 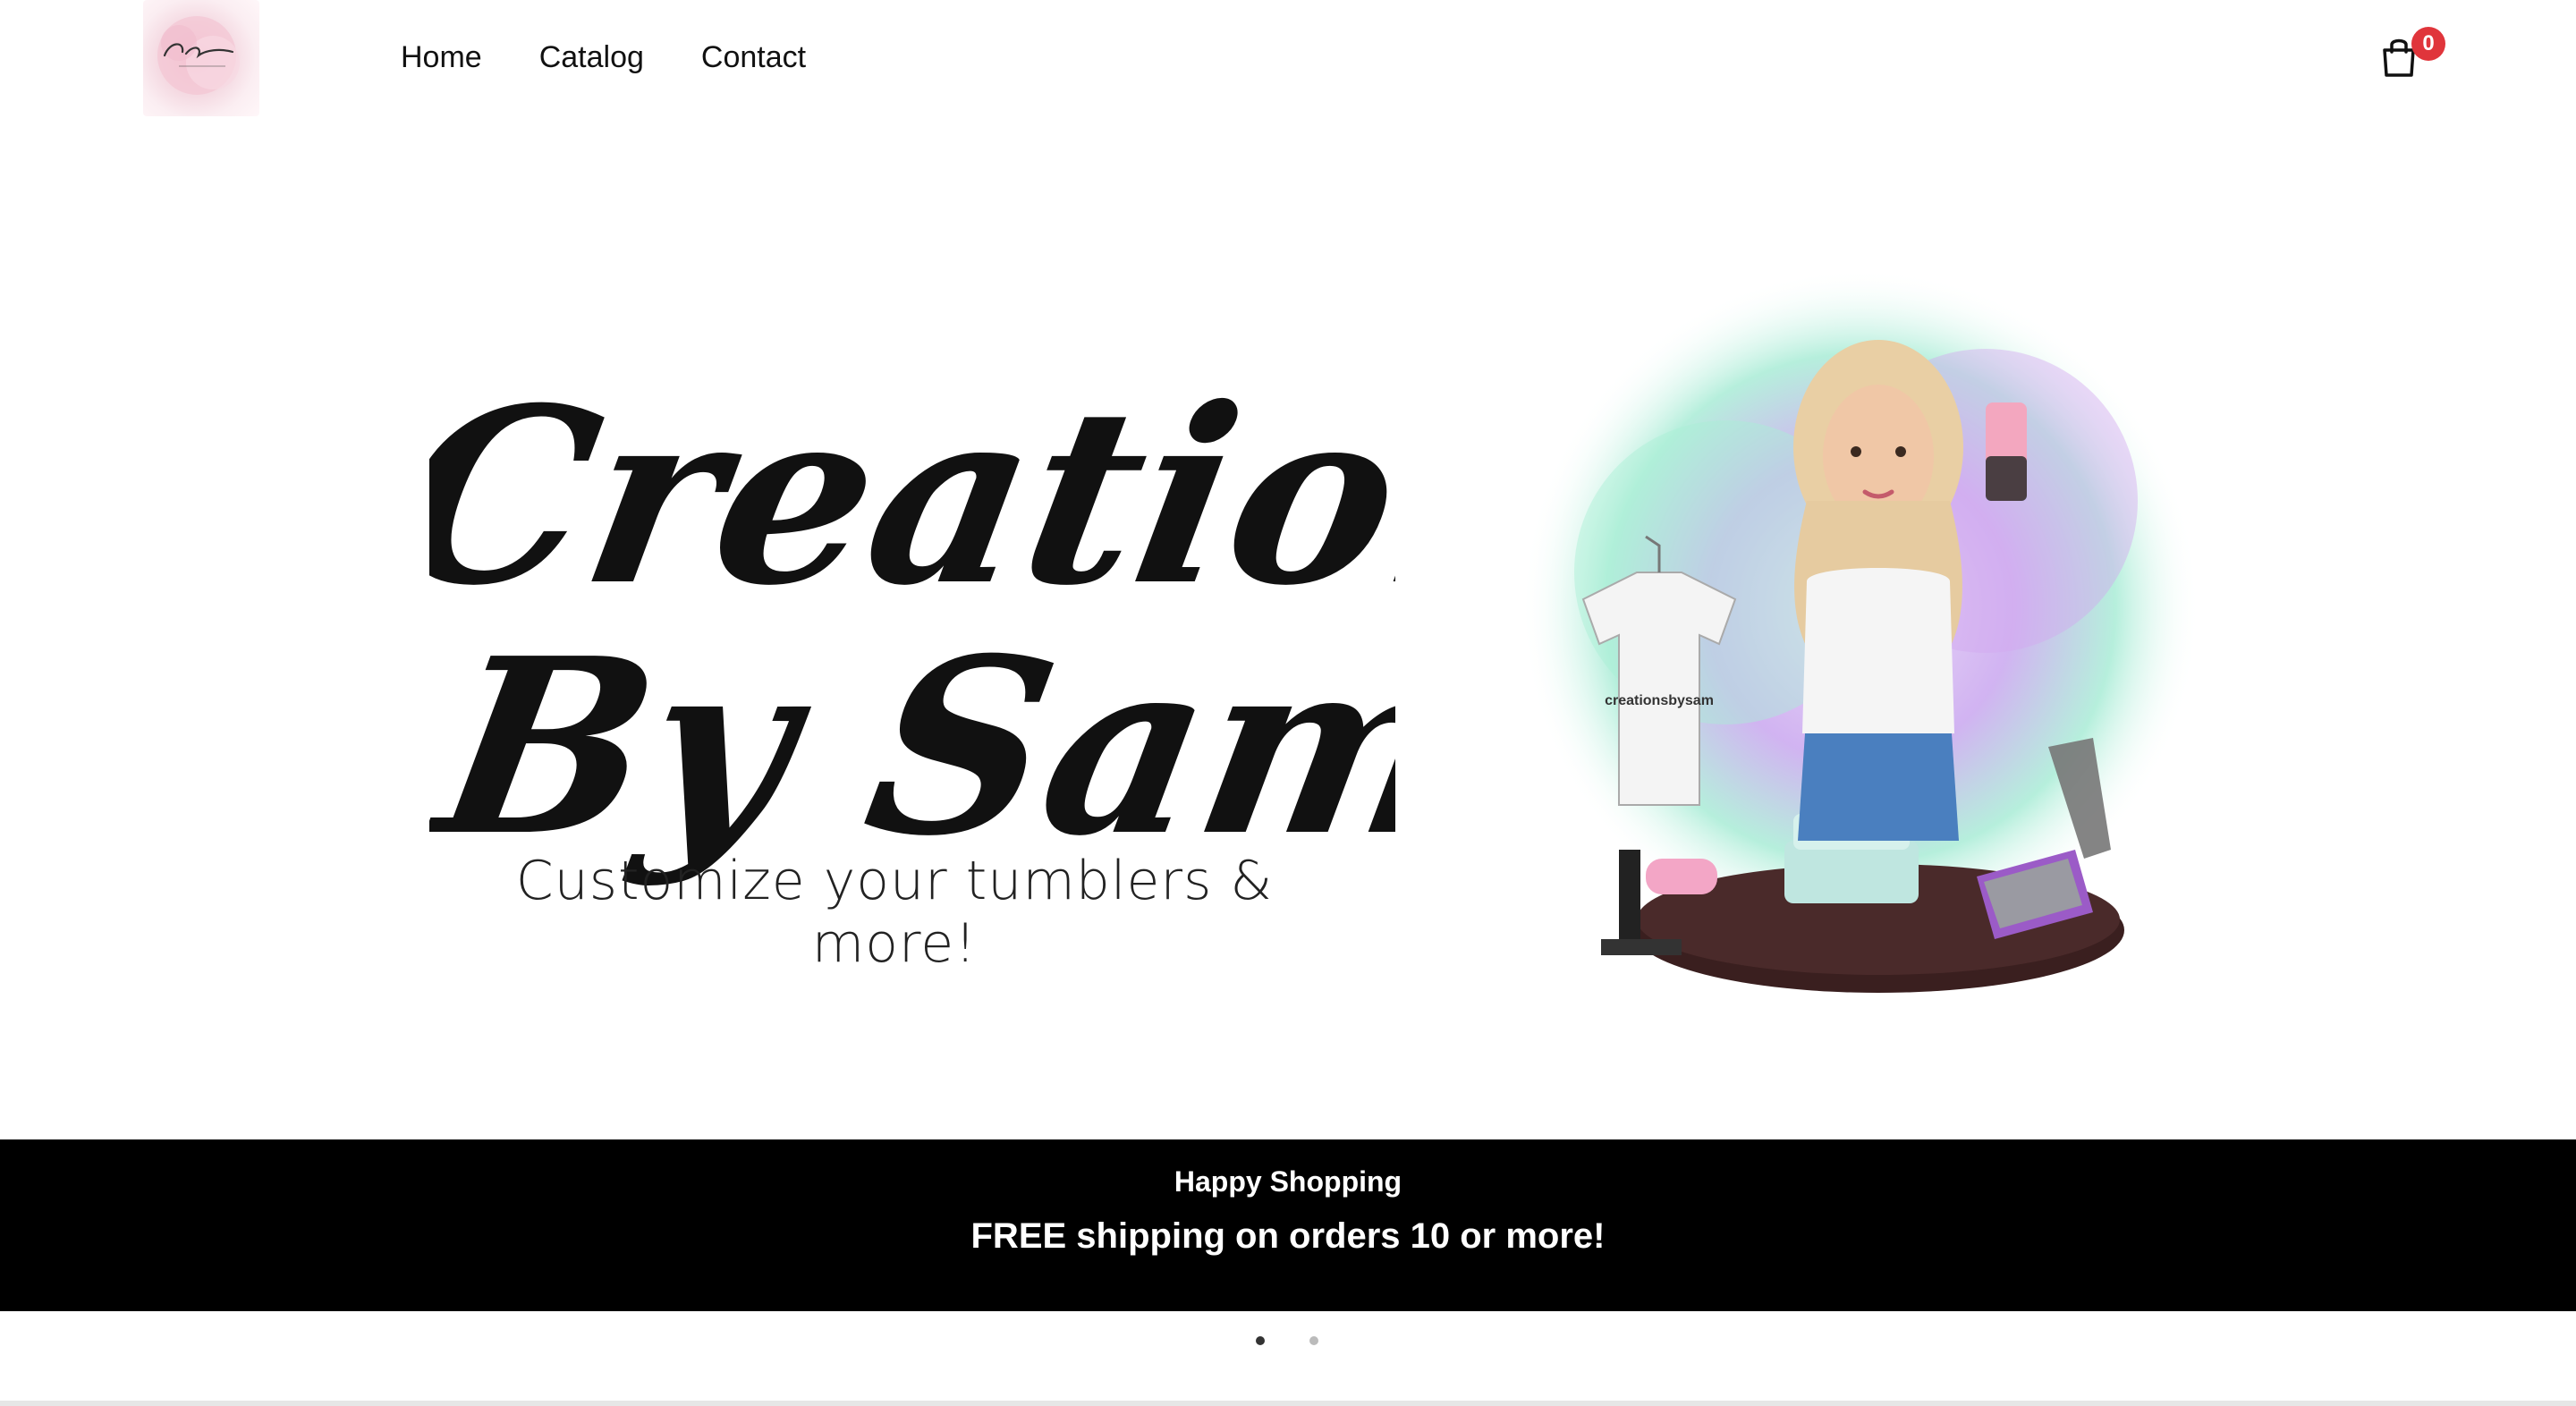 What do you see at coordinates (1288, 1181) in the screenshot?
I see `banner-title: Happy Shopping` at bounding box center [1288, 1181].